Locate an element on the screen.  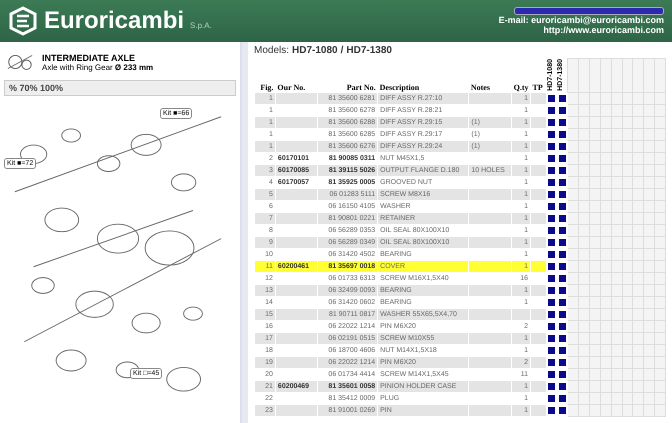
group-subtitle: Axle with Ring Gear Ø 233 mm is located at coordinates (98, 67).